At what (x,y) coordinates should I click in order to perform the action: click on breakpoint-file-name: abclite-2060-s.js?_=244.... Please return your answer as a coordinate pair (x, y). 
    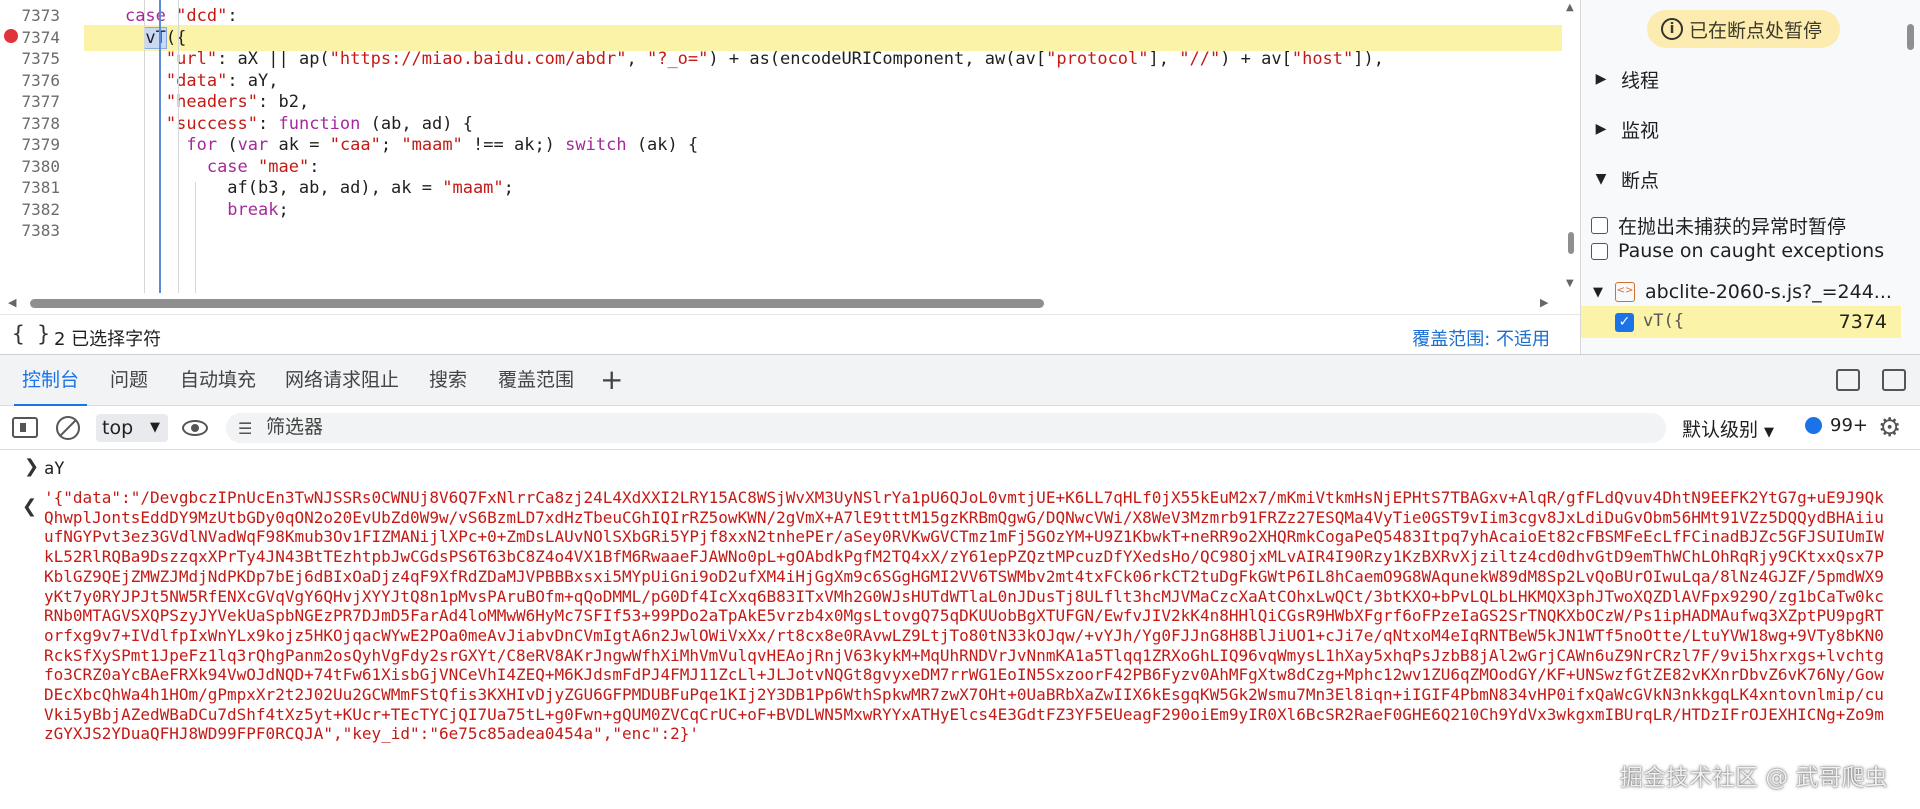
    Looking at the image, I should click on (1768, 292).